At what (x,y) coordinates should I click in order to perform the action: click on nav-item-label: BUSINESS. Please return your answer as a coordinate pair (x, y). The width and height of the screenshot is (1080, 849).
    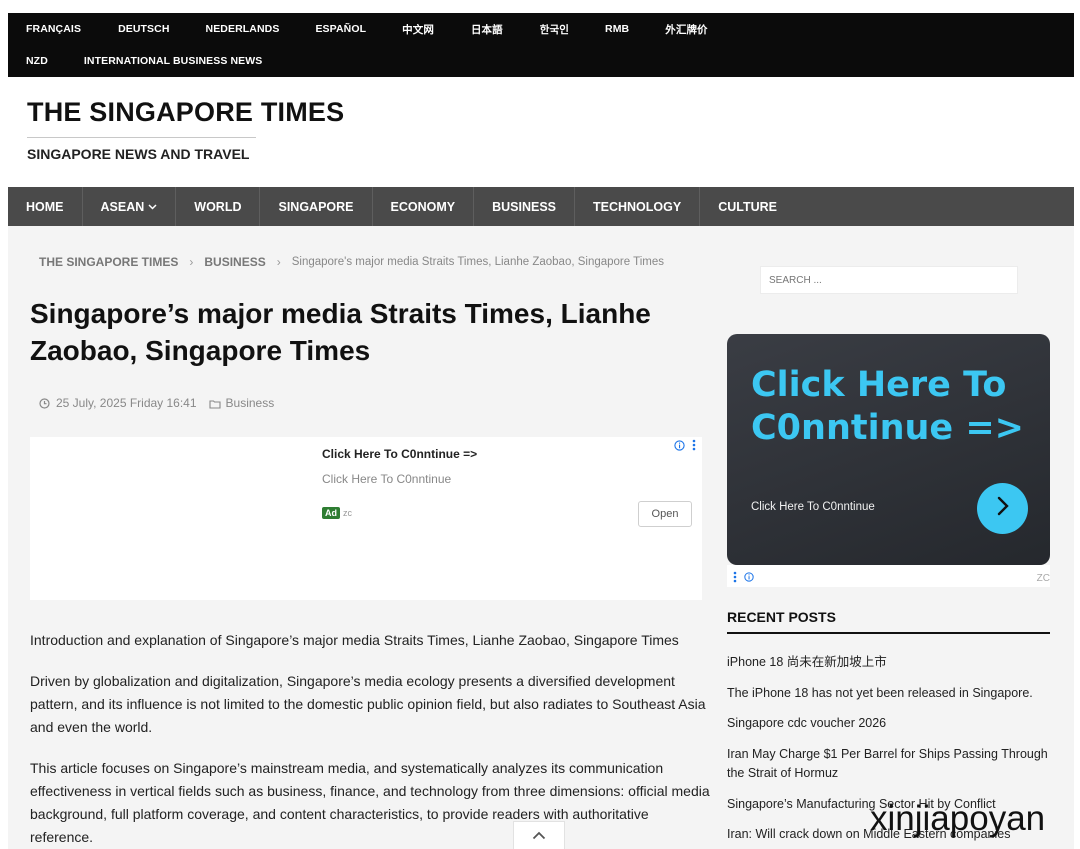
    Looking at the image, I should click on (524, 206).